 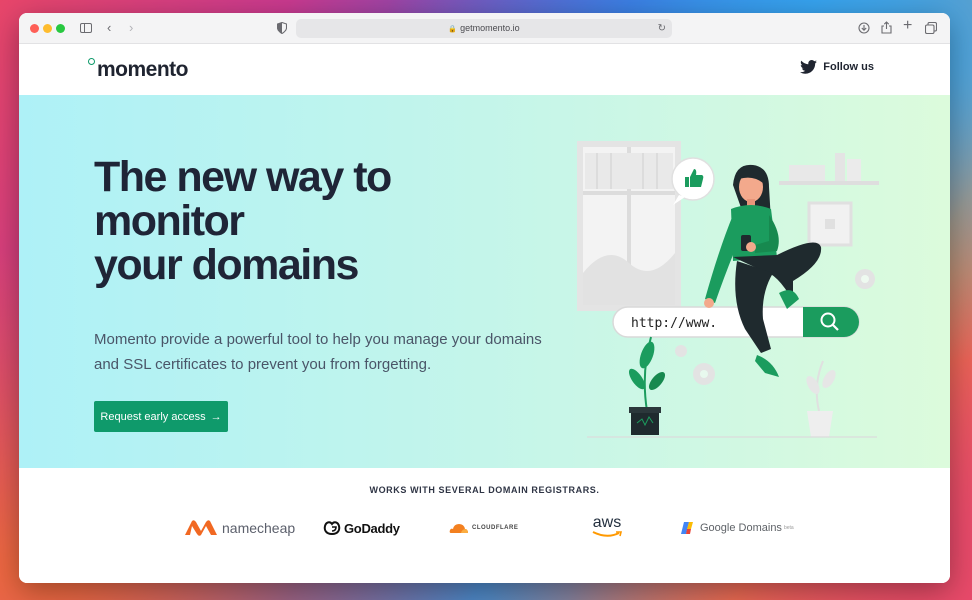 What do you see at coordinates (91, 61) in the screenshot?
I see `logo-dot-icon` at bounding box center [91, 61].